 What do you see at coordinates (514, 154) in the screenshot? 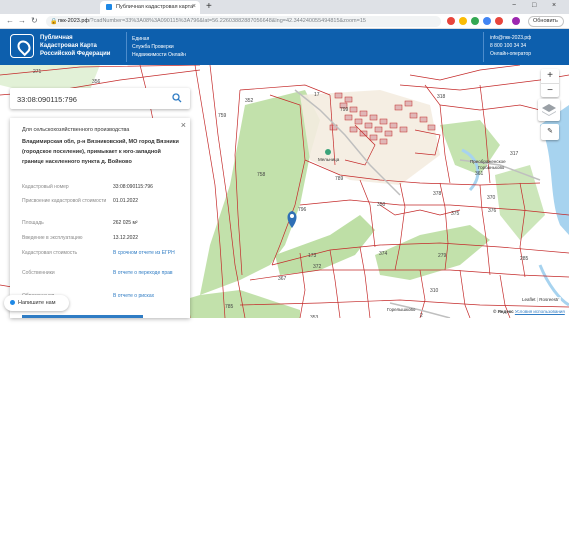
I see `parcel-label: 317` at bounding box center [514, 154].